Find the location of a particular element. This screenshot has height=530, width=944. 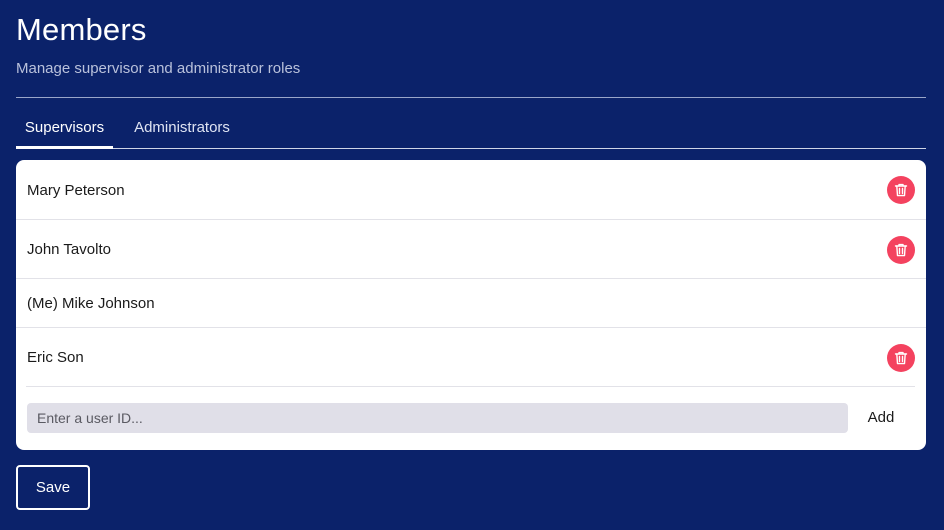

member-name: (Me) Mike Johnson is located at coordinates (91, 303).